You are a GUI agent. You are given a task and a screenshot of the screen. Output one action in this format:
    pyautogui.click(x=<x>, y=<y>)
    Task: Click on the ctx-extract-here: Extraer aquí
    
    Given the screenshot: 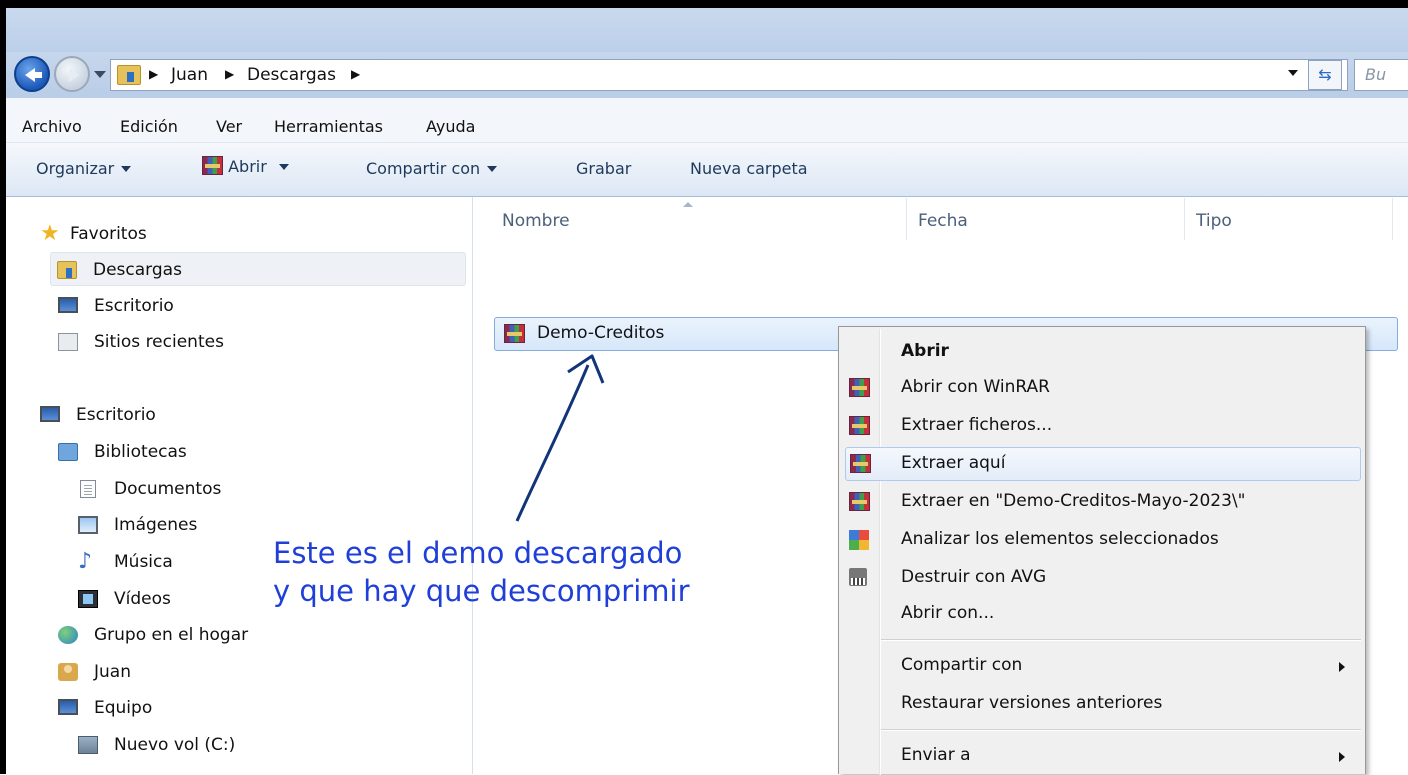 What is the action you would take?
    pyautogui.click(x=1103, y=464)
    